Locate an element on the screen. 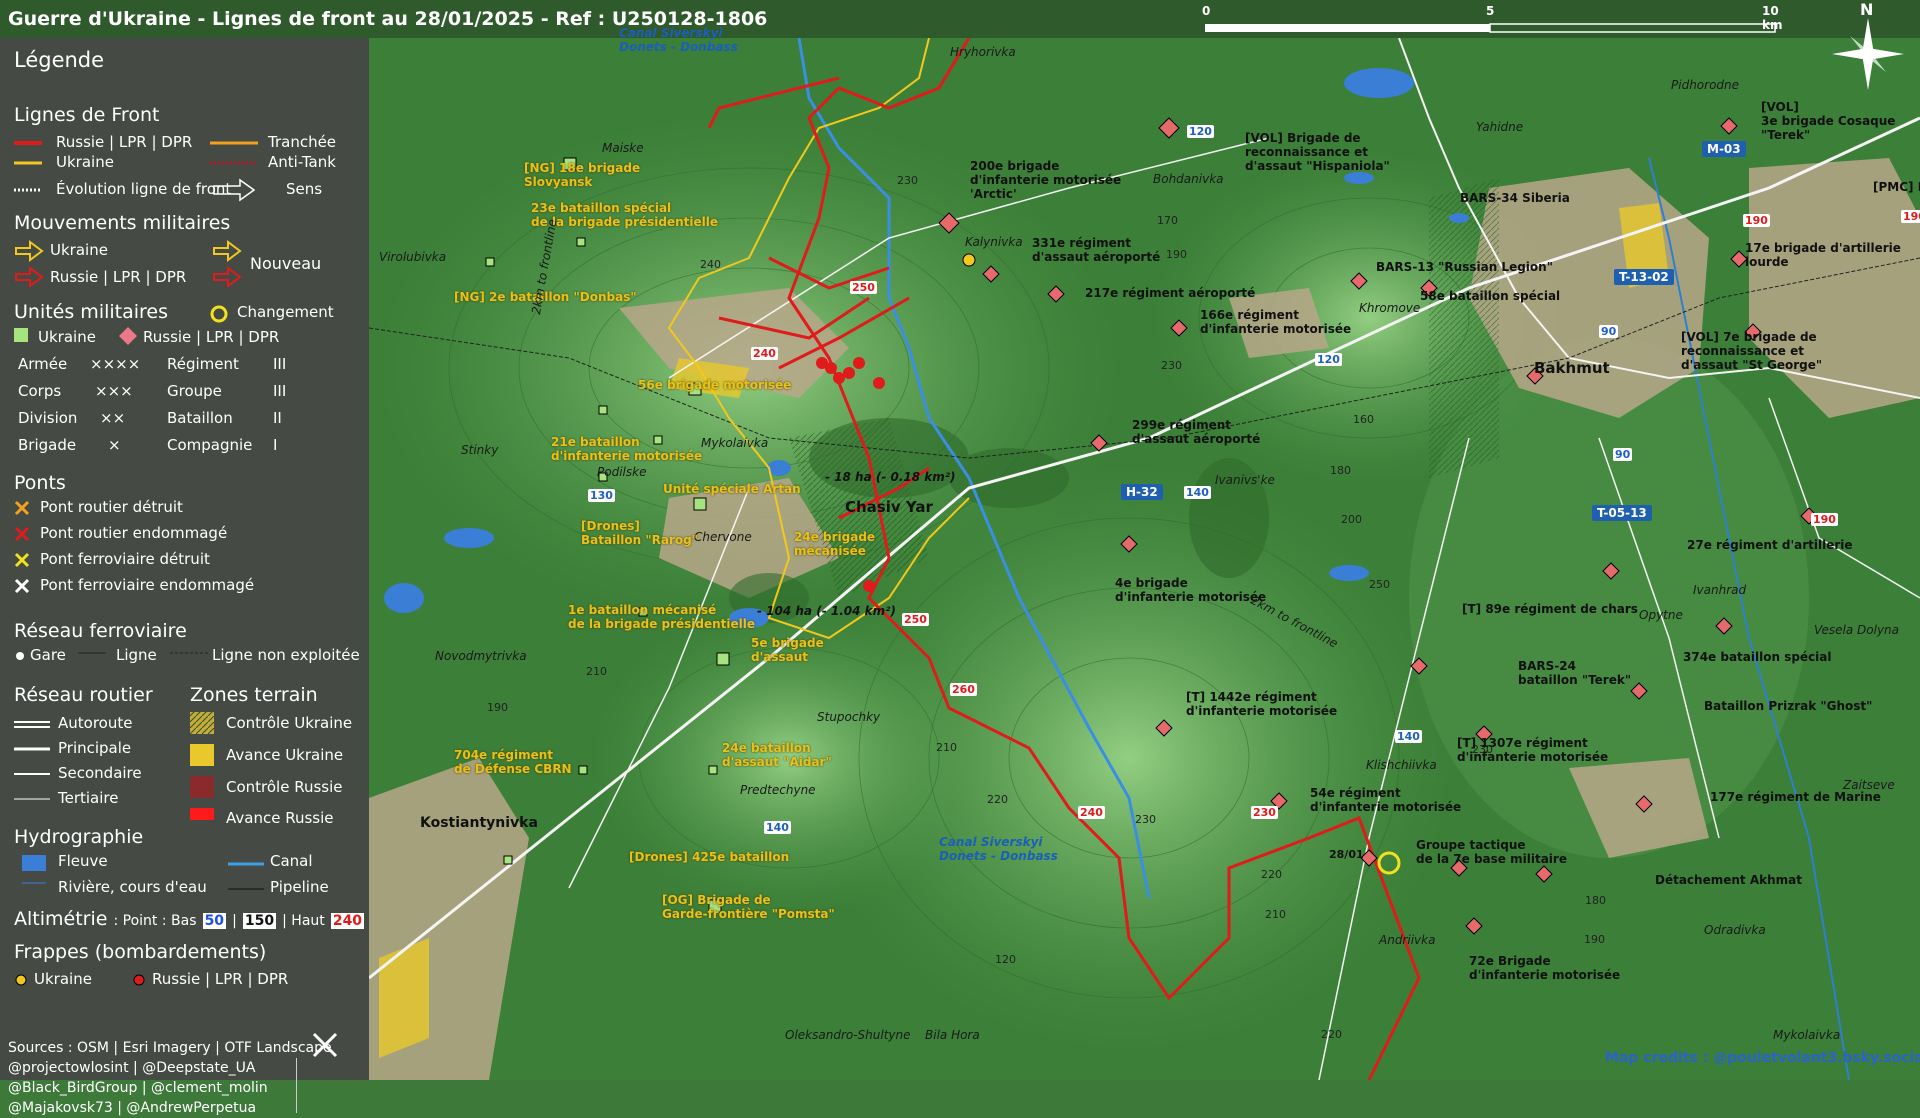  alt-label: 190 is located at coordinates (1594, 939).